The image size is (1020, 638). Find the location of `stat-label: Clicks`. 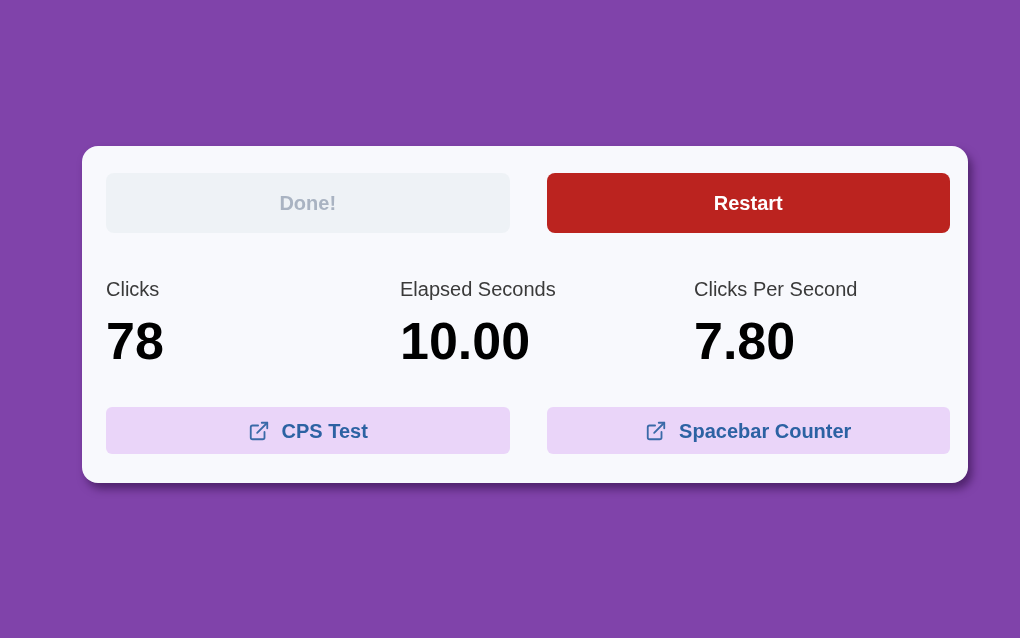

stat-label: Clicks is located at coordinates (133, 289).